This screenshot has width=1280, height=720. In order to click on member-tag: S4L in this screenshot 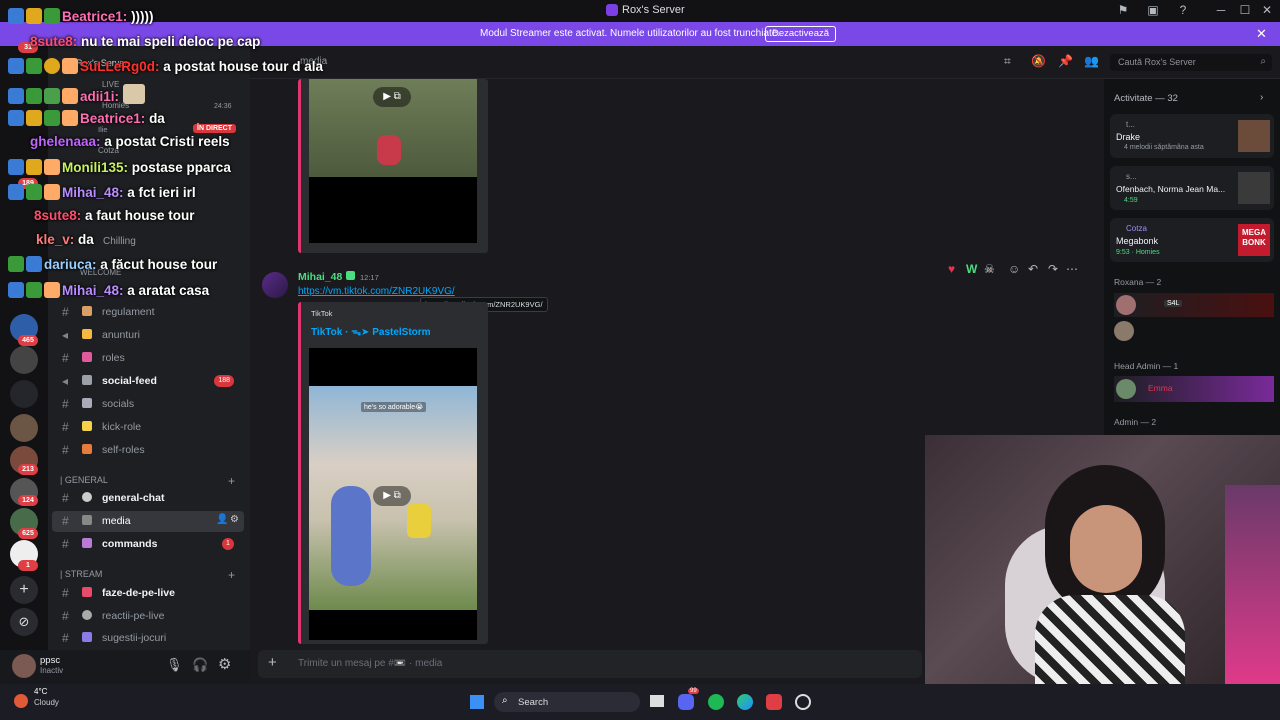, I will do `click(1173, 303)`.